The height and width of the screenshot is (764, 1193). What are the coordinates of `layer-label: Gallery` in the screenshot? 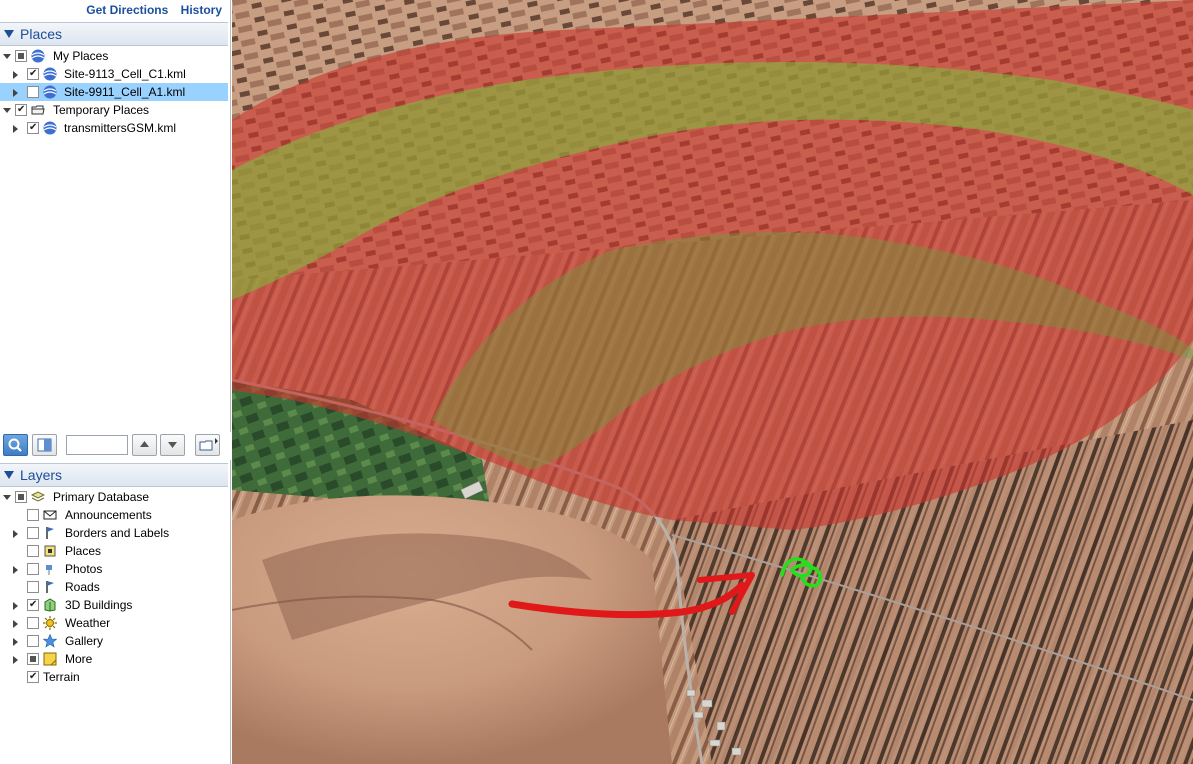 It's located at (84, 641).